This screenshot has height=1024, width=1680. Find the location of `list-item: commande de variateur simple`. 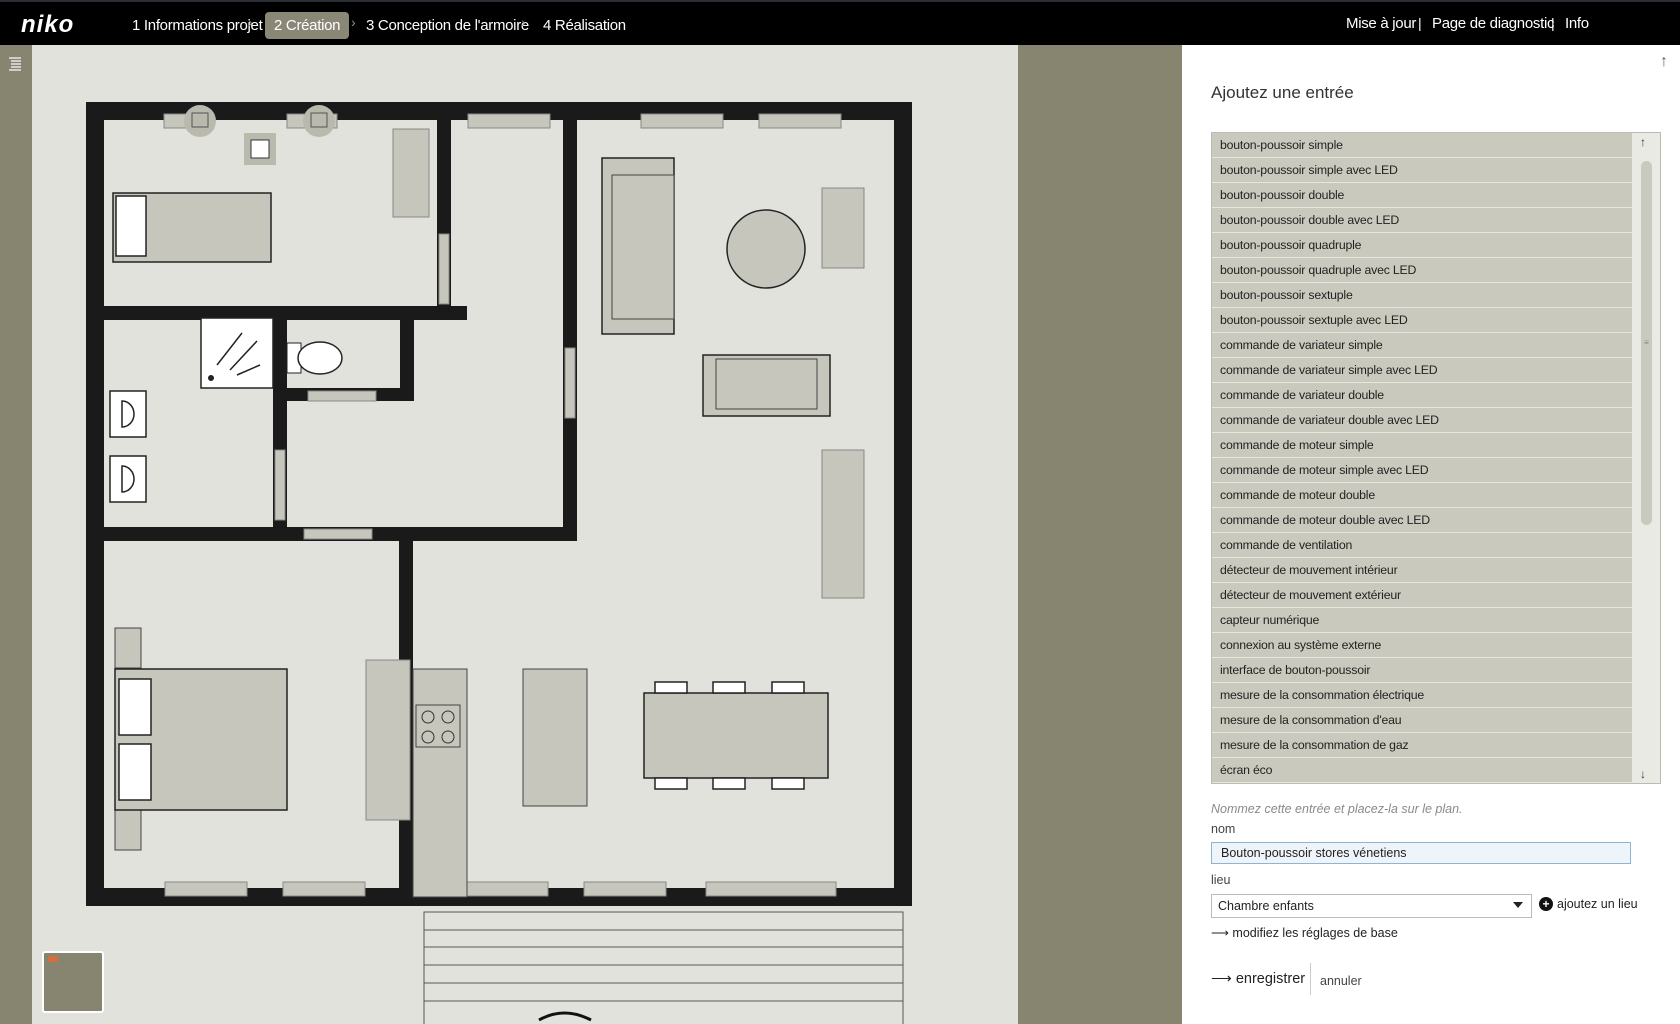

list-item: commande de variateur simple is located at coordinates (1422, 345).